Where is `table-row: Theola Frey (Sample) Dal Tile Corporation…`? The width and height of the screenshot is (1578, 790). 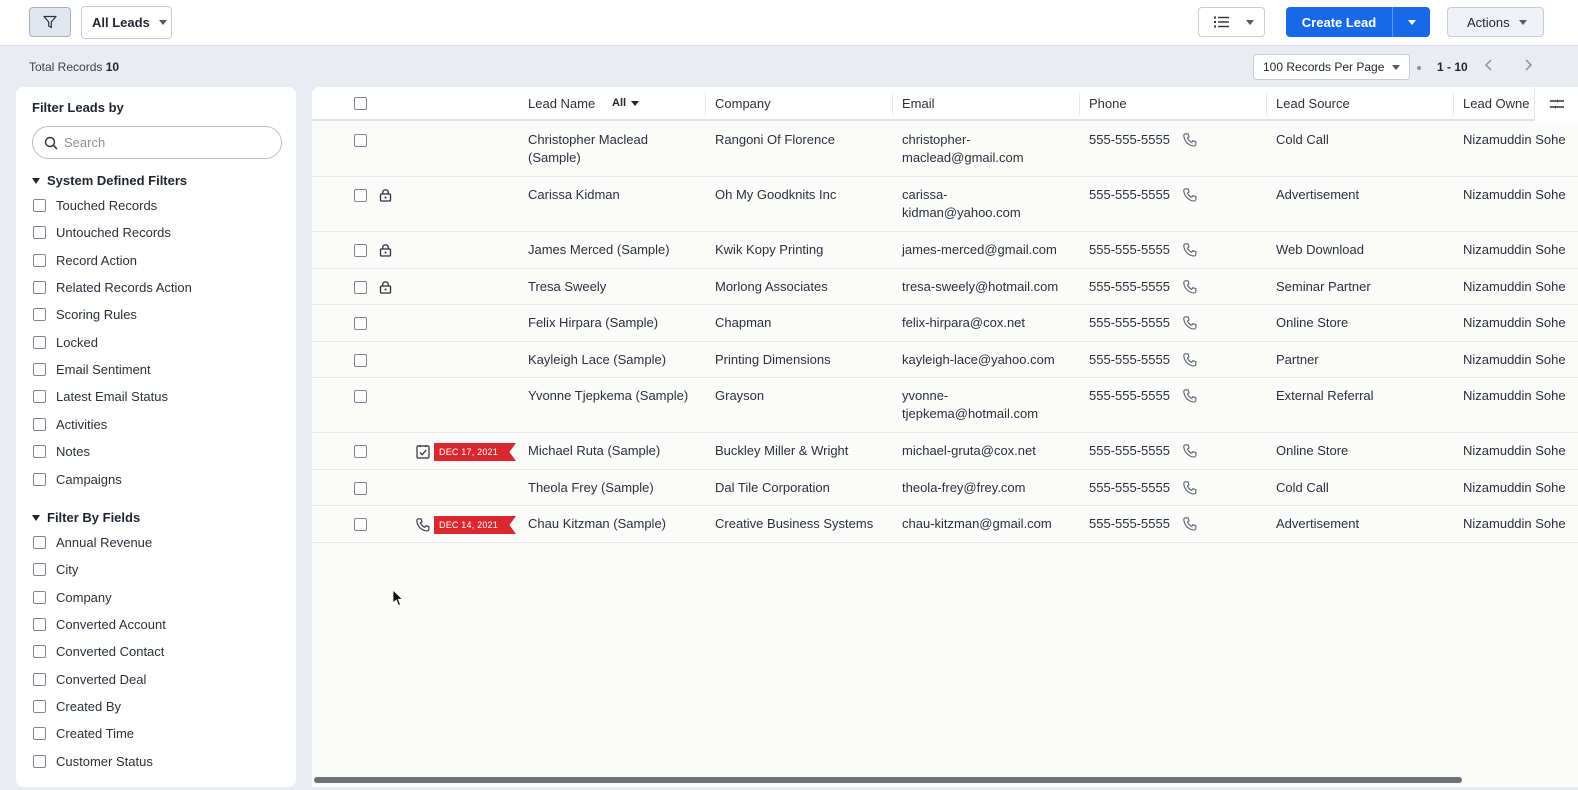 table-row: Theola Frey (Sample) Dal Tile Corporation… is located at coordinates (945, 488).